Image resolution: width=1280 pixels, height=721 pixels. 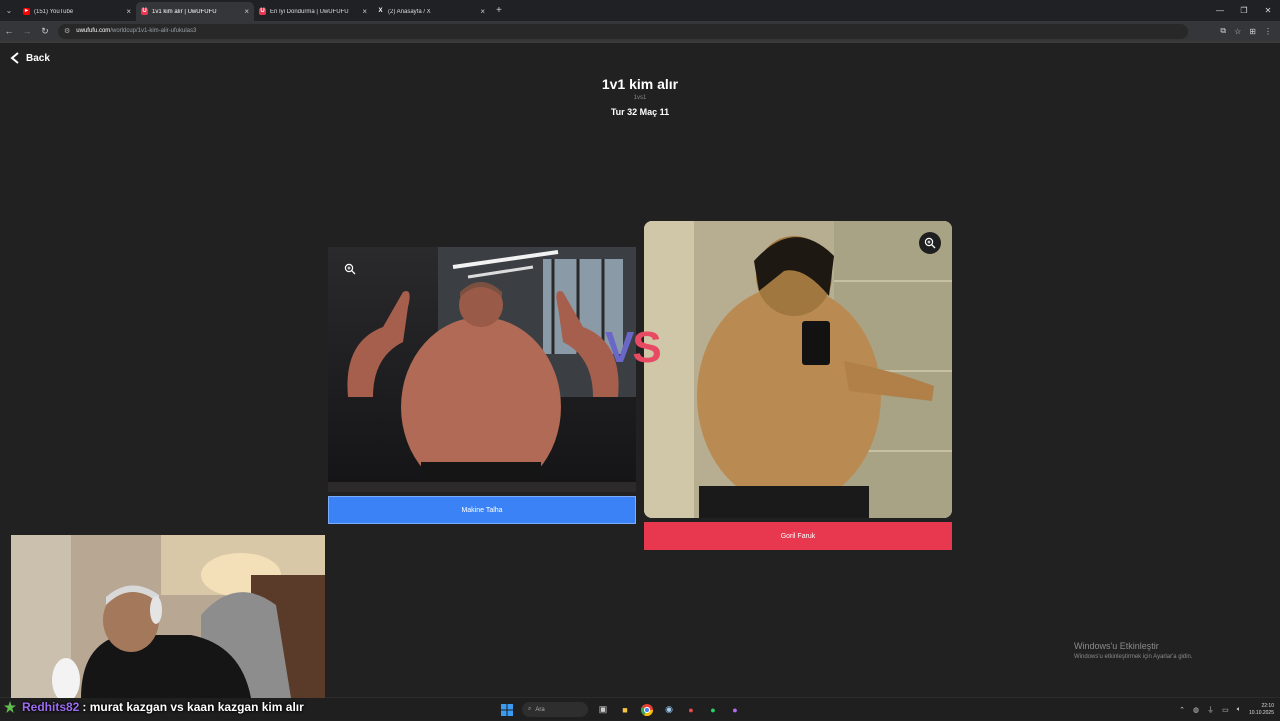 I want to click on tray-chevron-up-icon: ⌃, so click(x=1182, y=710).